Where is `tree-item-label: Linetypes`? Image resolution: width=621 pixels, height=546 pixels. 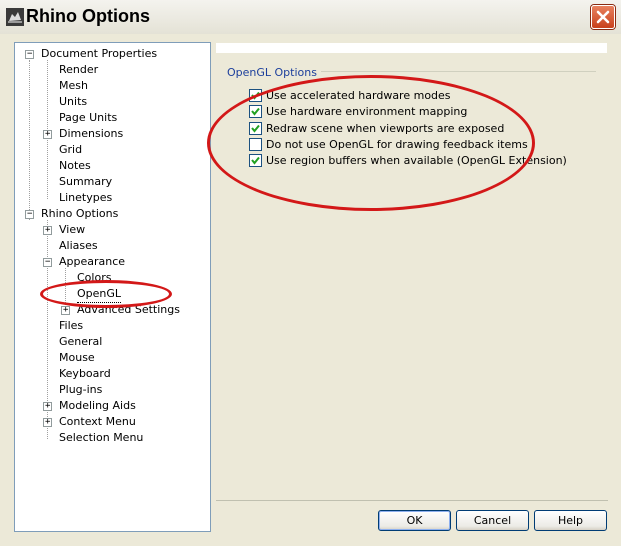
tree-item-label: Linetypes is located at coordinates (86, 197).